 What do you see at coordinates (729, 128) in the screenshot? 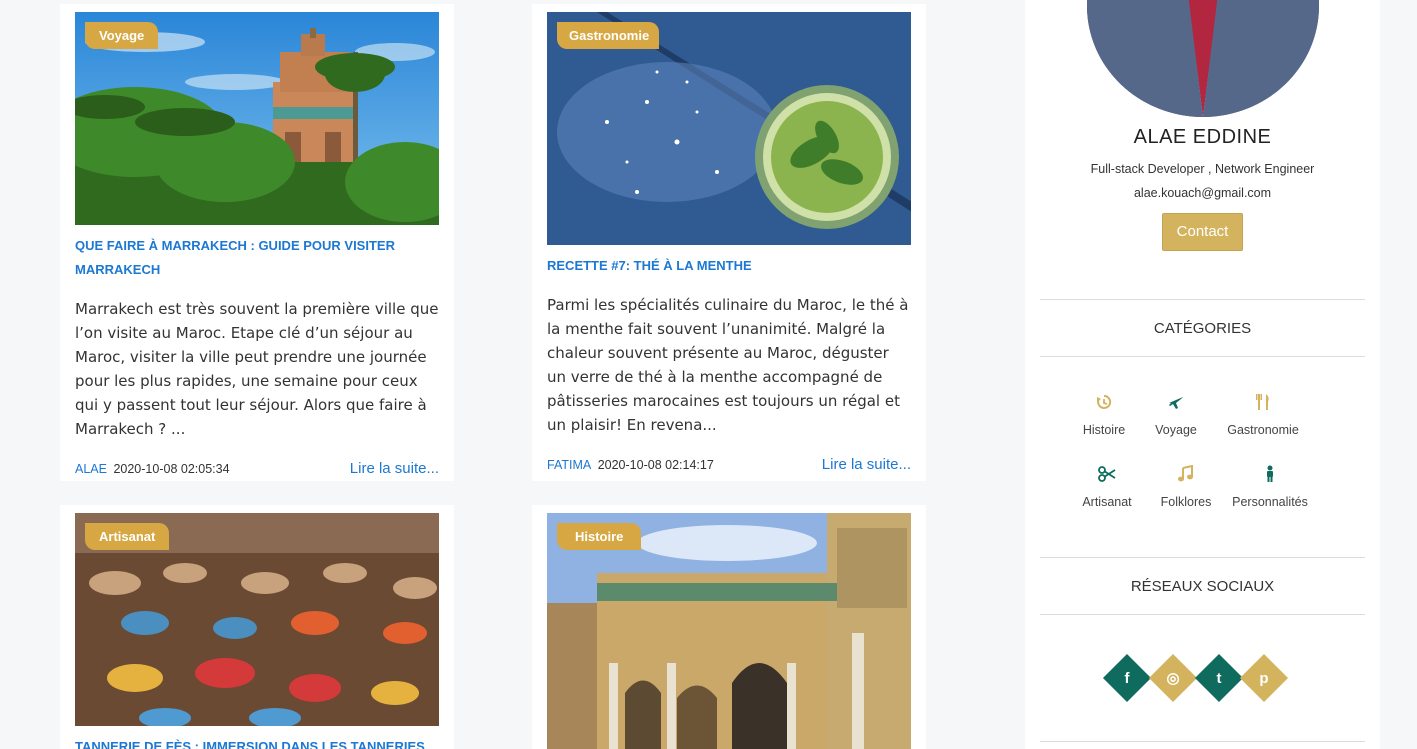
I see `post-image-tea: Gastronomie` at bounding box center [729, 128].